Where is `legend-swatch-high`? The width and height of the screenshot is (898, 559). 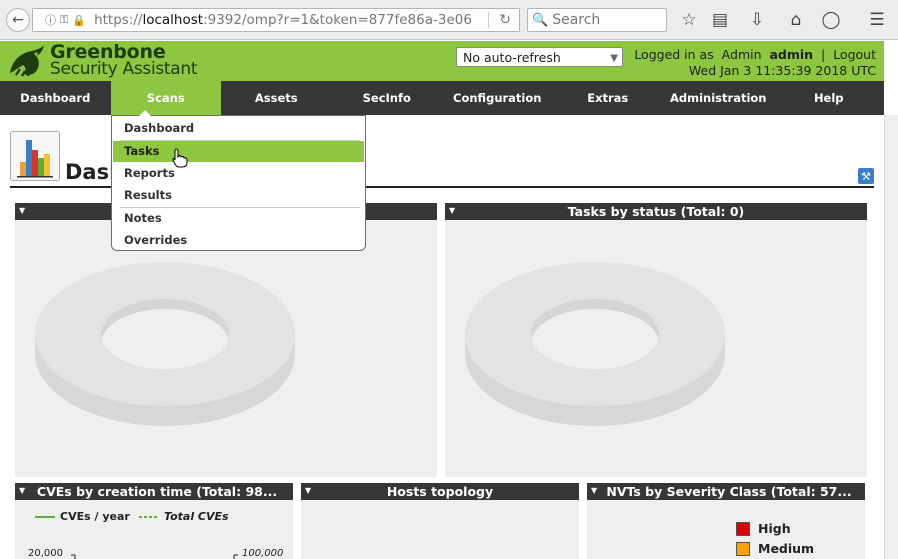
legend-swatch-high is located at coordinates (743, 529).